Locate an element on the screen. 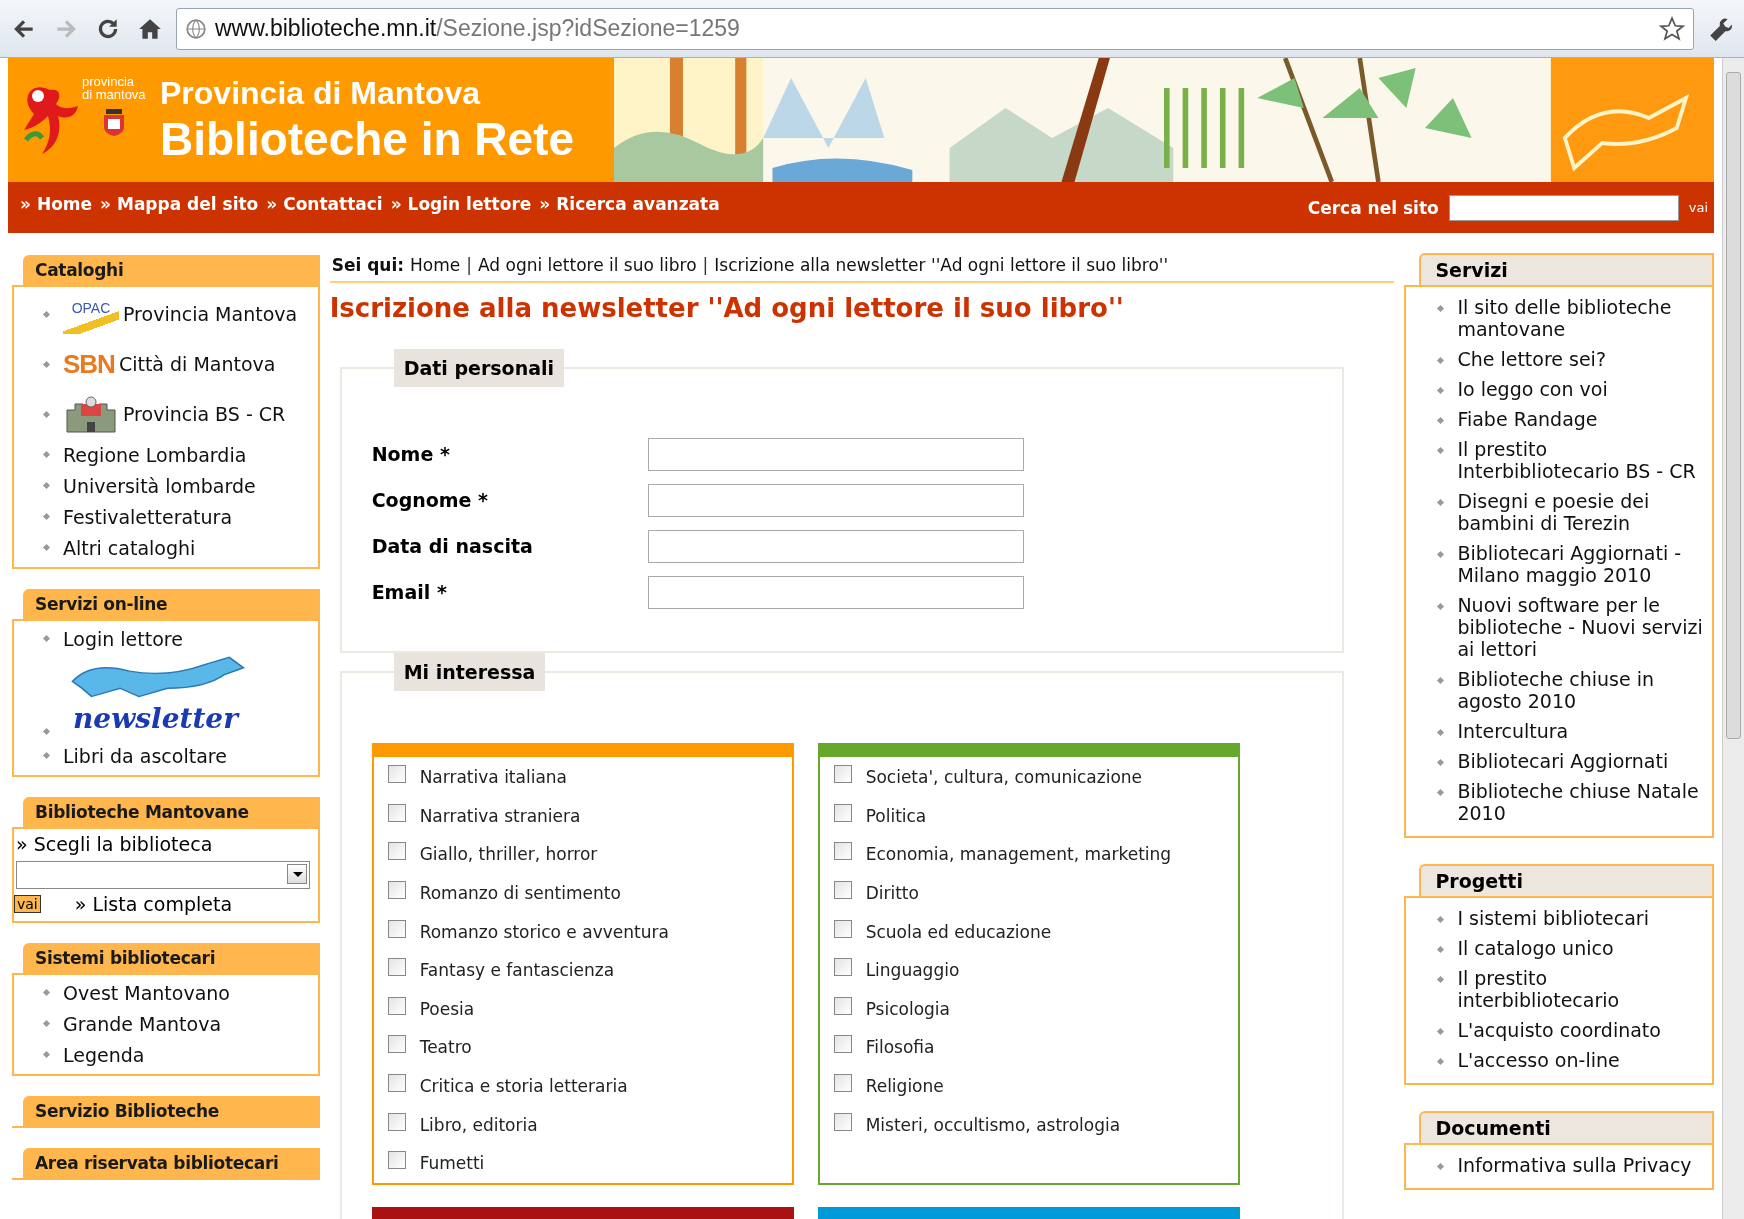 The width and height of the screenshot is (1744, 1219). checkbox-label: Teatro is located at coordinates (445, 1047).